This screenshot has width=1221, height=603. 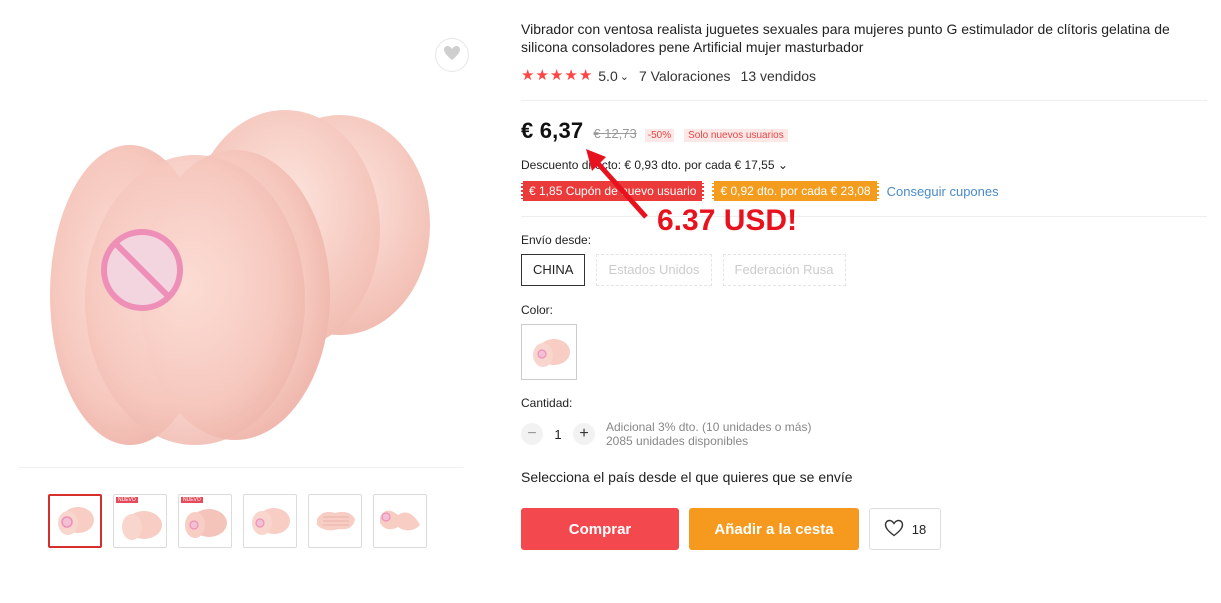 I want to click on ship-option-china: CHINA, so click(x=553, y=270).